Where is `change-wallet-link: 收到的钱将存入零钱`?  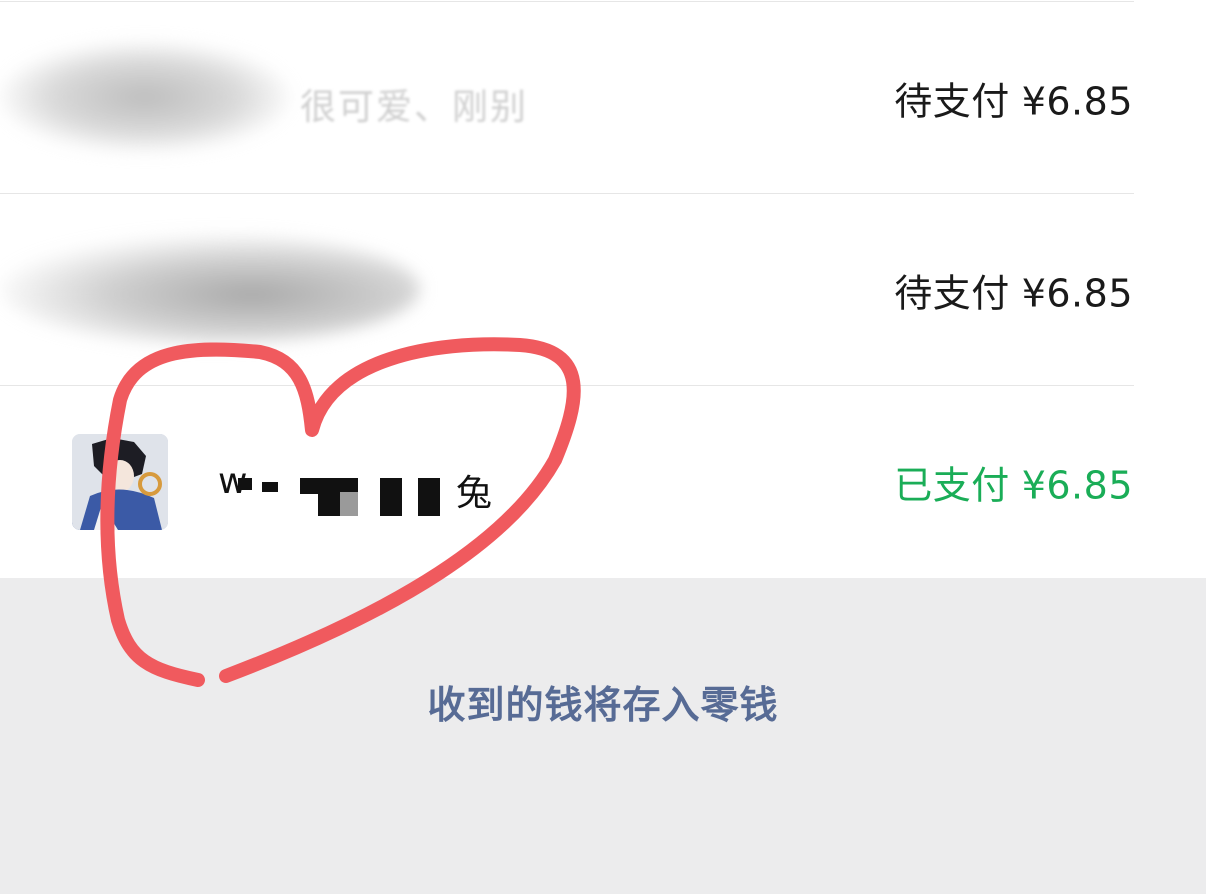
change-wallet-link: 收到的钱将存入零钱 is located at coordinates (603, 701).